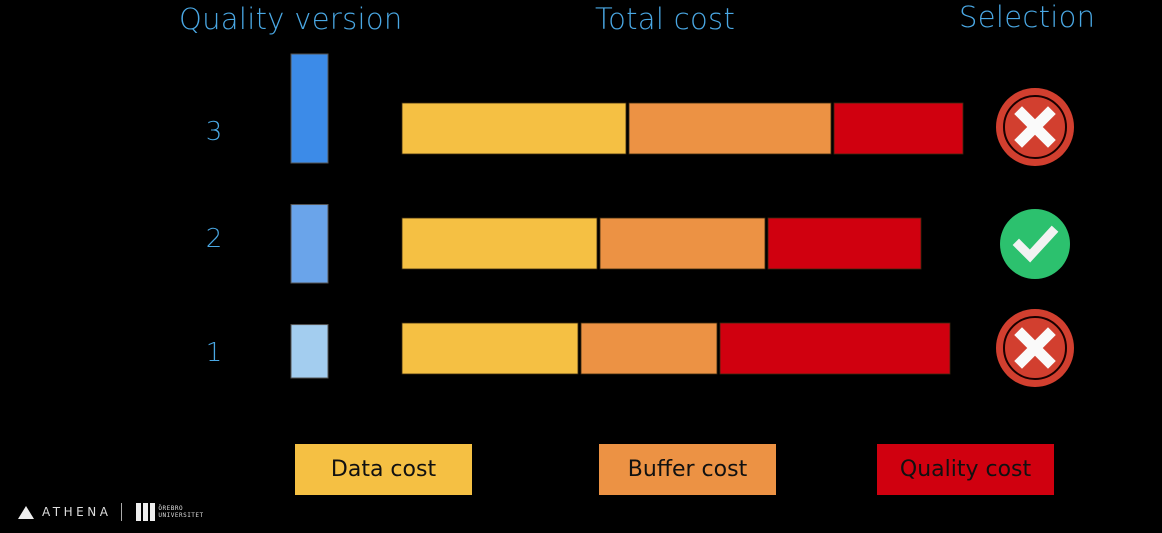 Image resolution: width=1162 pixels, height=533 pixels. I want to click on legend-quality-cost-label: Quality cost, so click(965, 469).